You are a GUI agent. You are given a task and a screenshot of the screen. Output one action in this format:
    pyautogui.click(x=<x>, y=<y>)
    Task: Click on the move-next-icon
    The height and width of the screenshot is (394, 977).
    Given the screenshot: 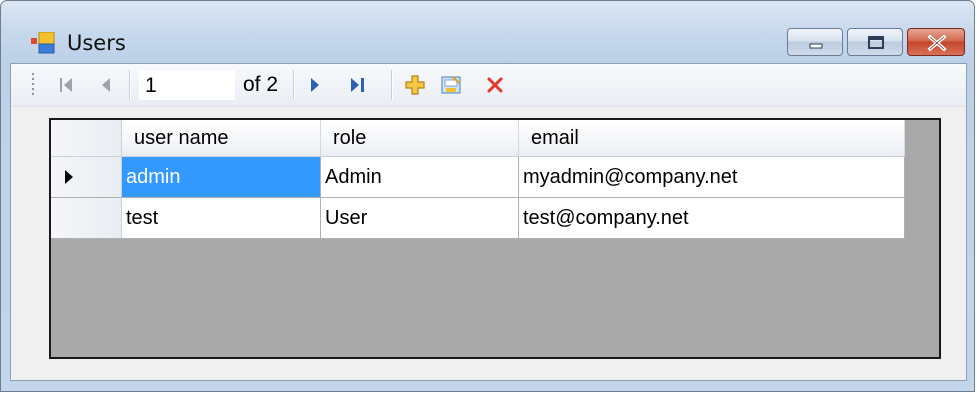 What is the action you would take?
    pyautogui.click(x=315, y=85)
    